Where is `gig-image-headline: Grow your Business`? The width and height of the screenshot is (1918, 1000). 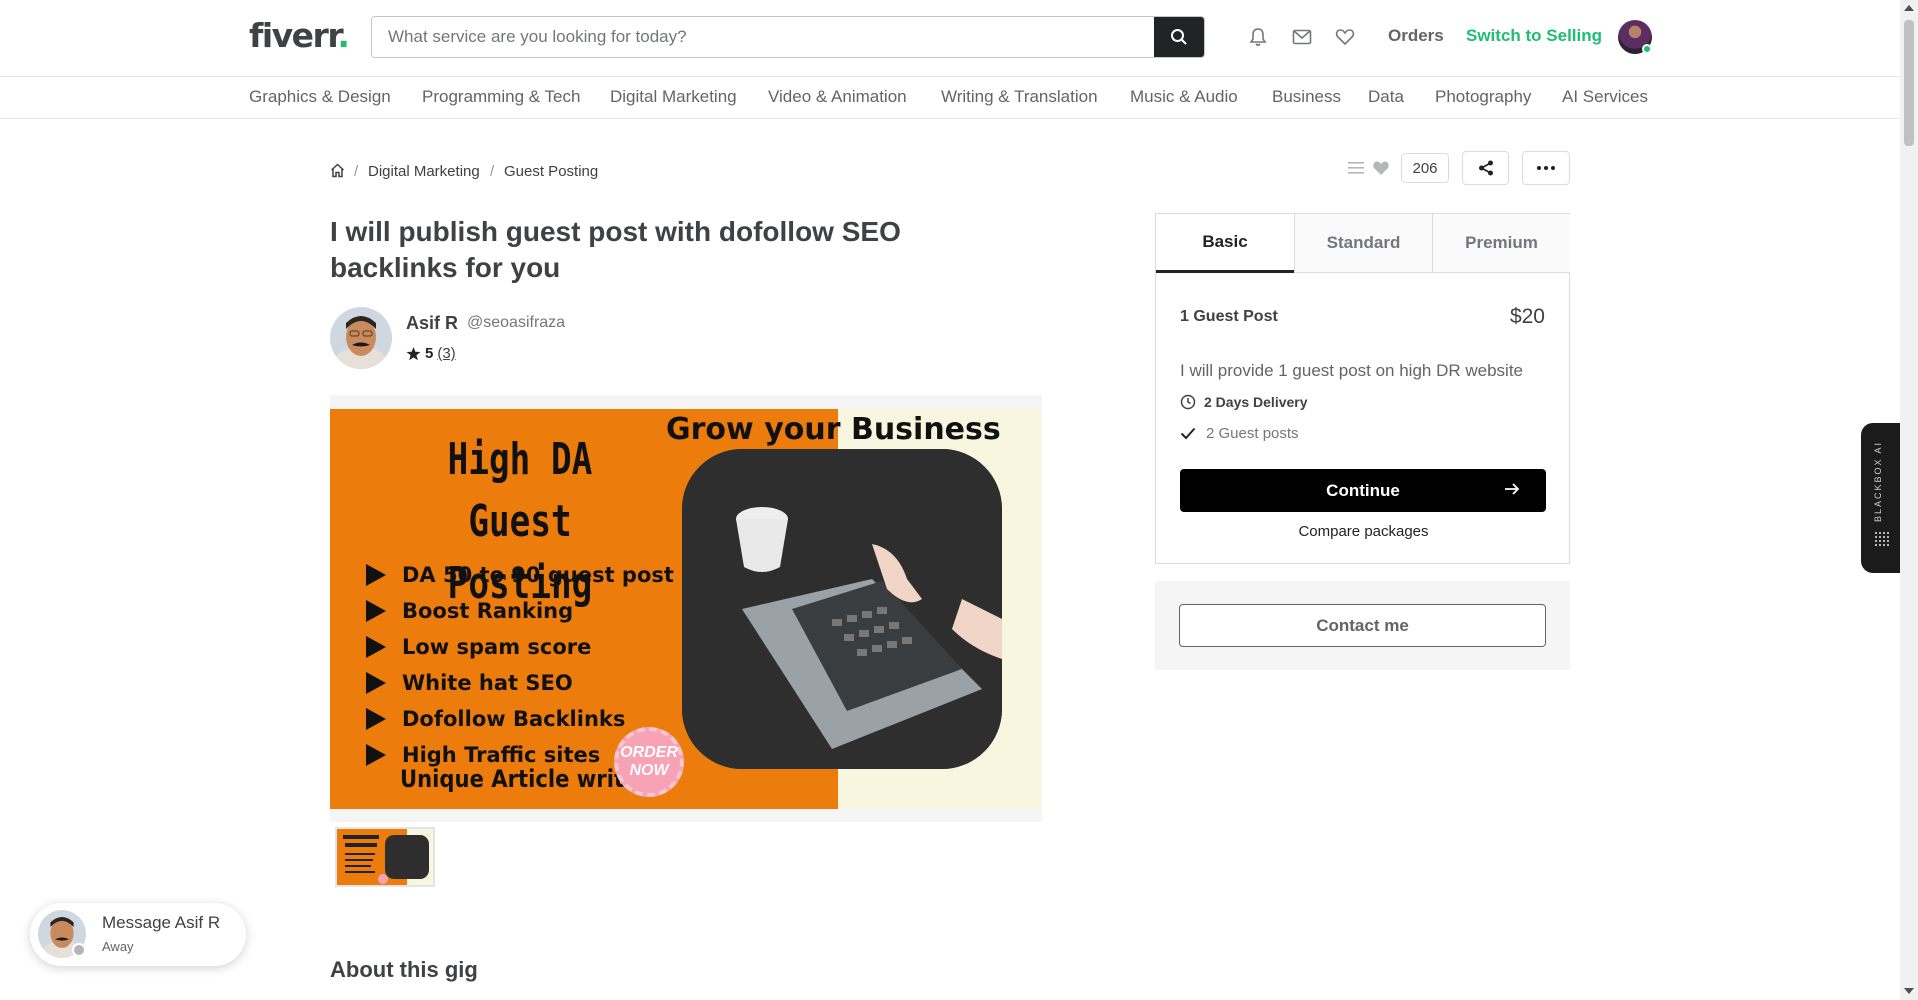 gig-image-headline: Grow your Business is located at coordinates (833, 429).